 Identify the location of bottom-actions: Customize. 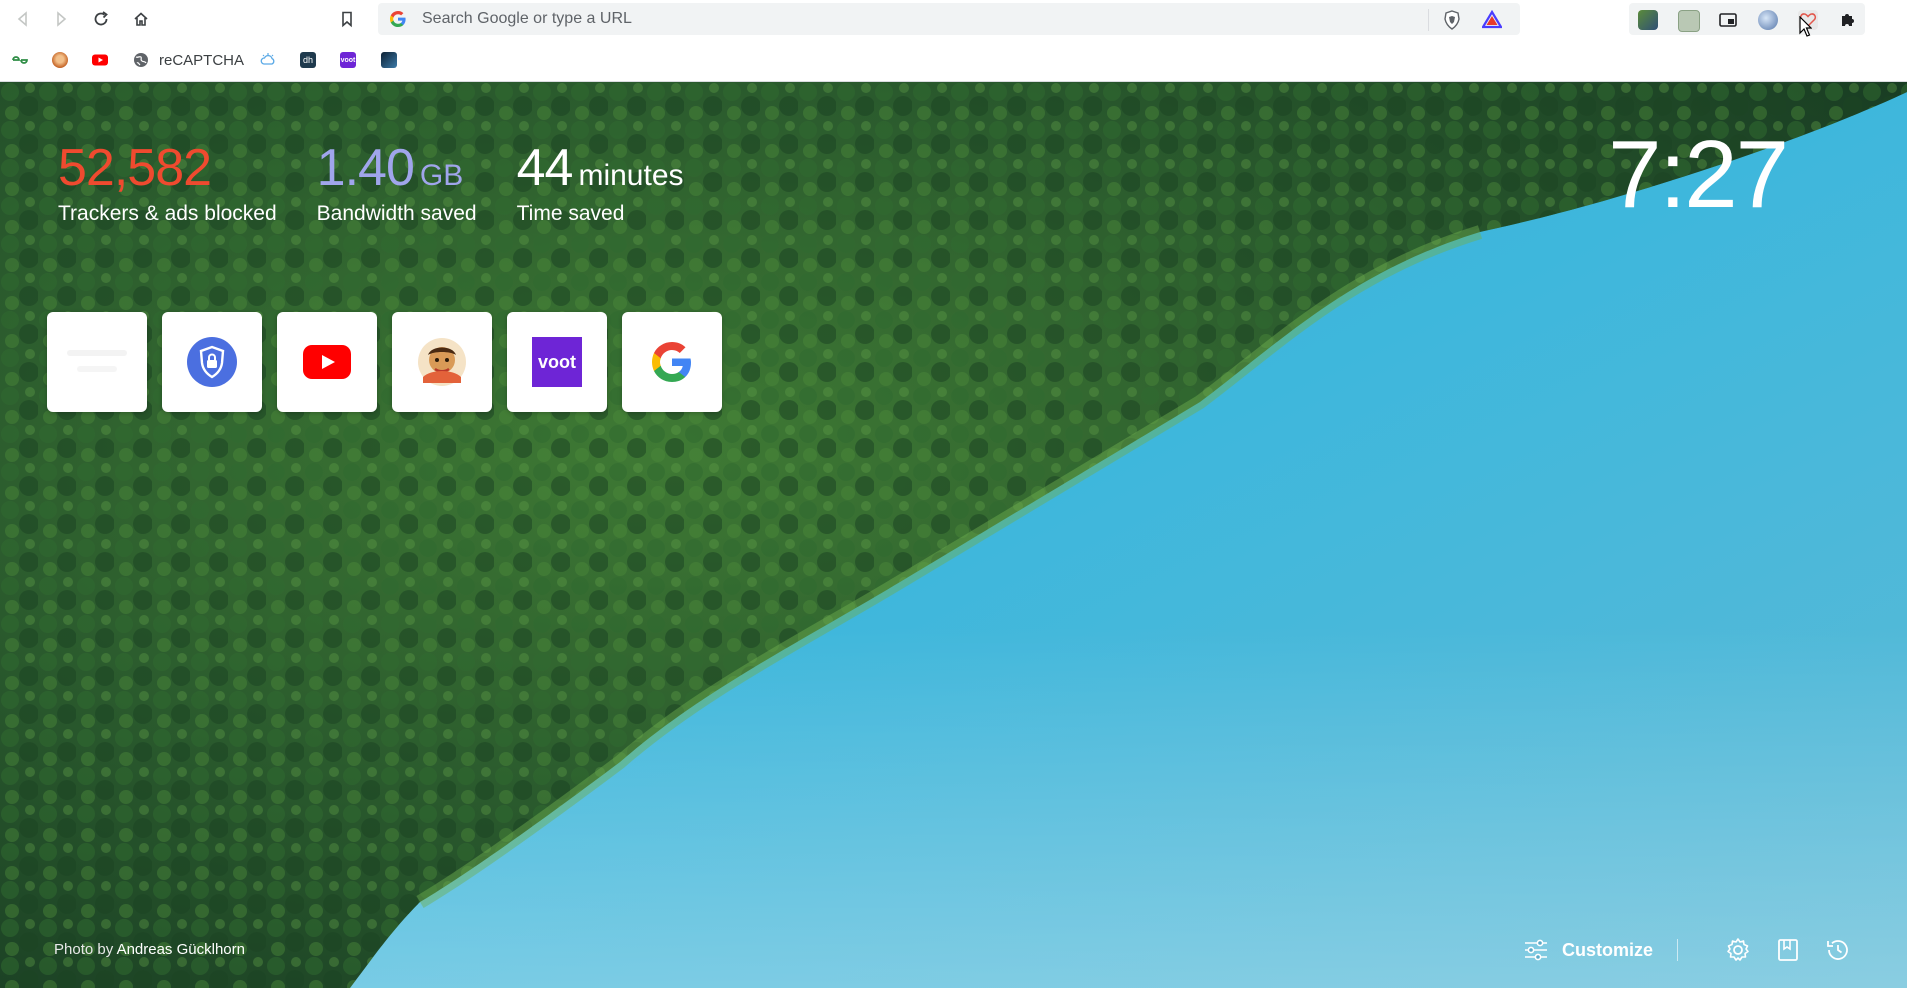
(1688, 950).